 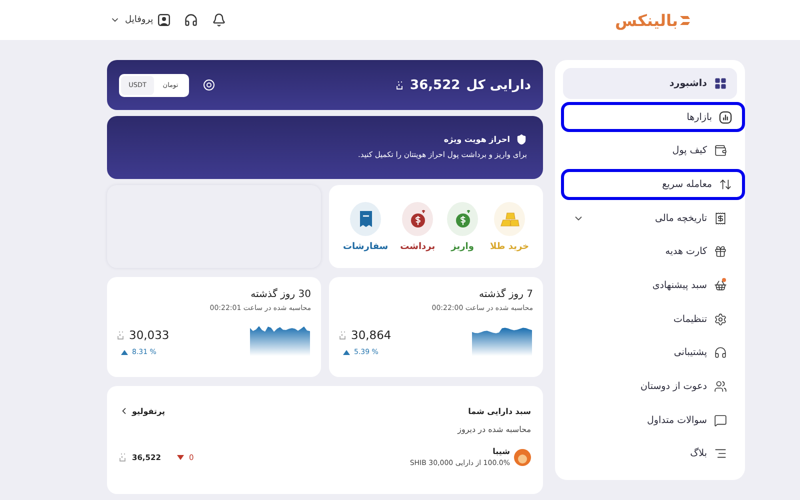 What do you see at coordinates (720, 251) in the screenshot?
I see `gift-icon` at bounding box center [720, 251].